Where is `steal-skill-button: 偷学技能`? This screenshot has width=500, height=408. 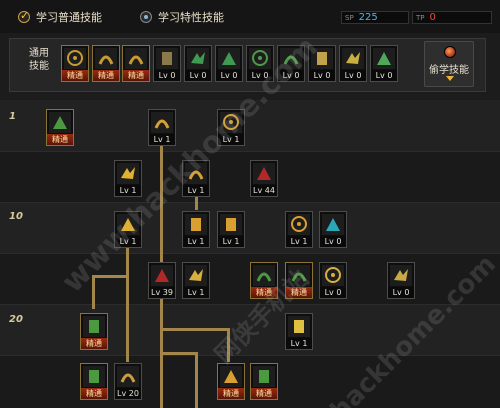 steal-skill-button: 偷学技能 is located at coordinates (449, 64).